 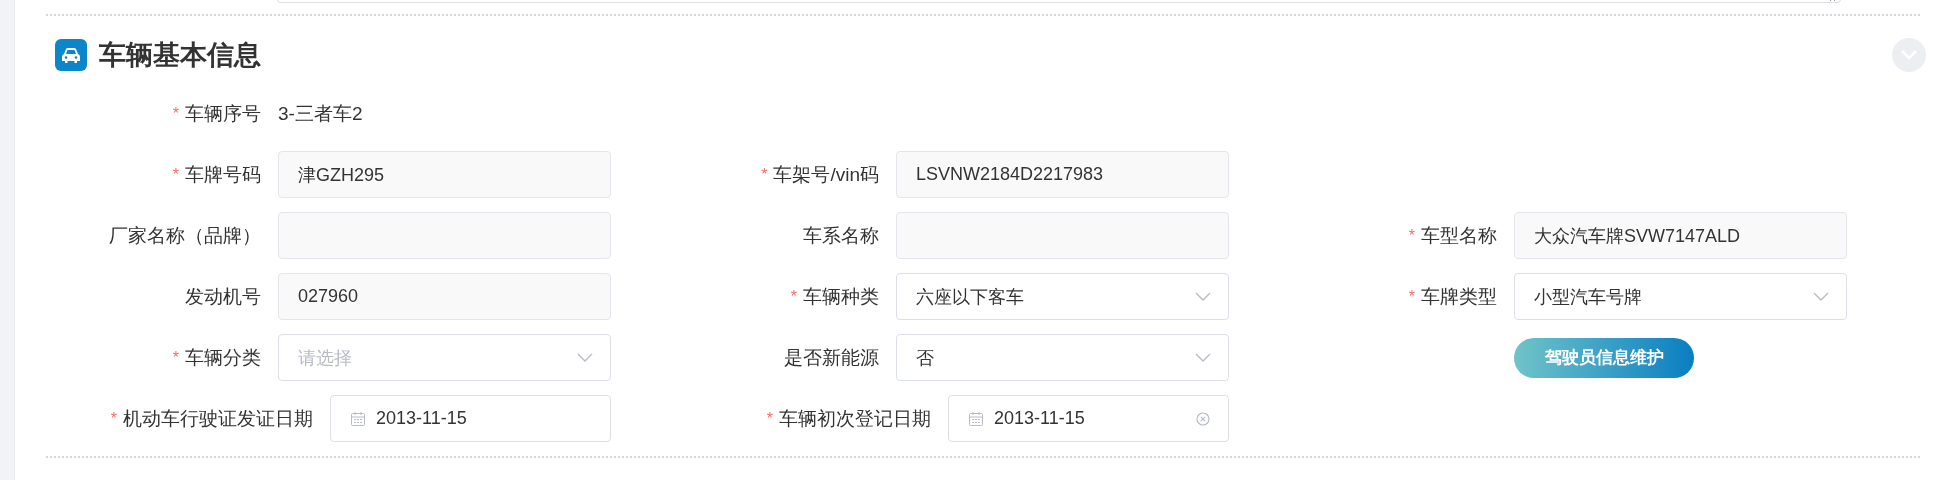 What do you see at coordinates (223, 296) in the screenshot?
I see `field-label: 发动机号` at bounding box center [223, 296].